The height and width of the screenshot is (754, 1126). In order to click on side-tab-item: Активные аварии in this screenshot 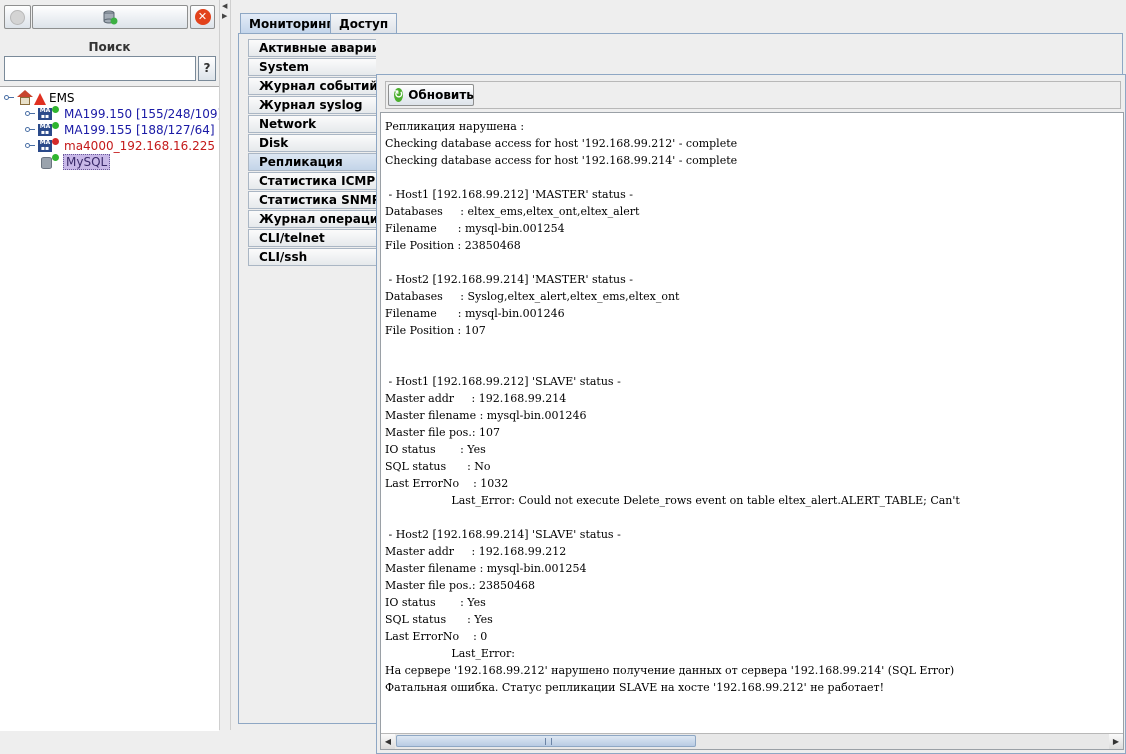, I will do `click(312, 48)`.